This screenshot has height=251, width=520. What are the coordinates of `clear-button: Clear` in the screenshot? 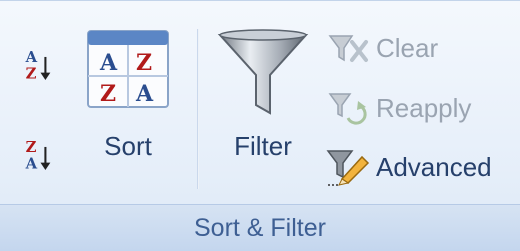 It's located at (382, 48).